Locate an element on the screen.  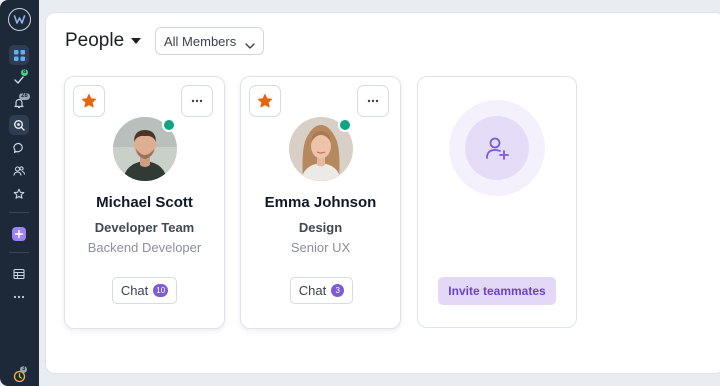
notifications-badge: 28 is located at coordinates (24, 96).